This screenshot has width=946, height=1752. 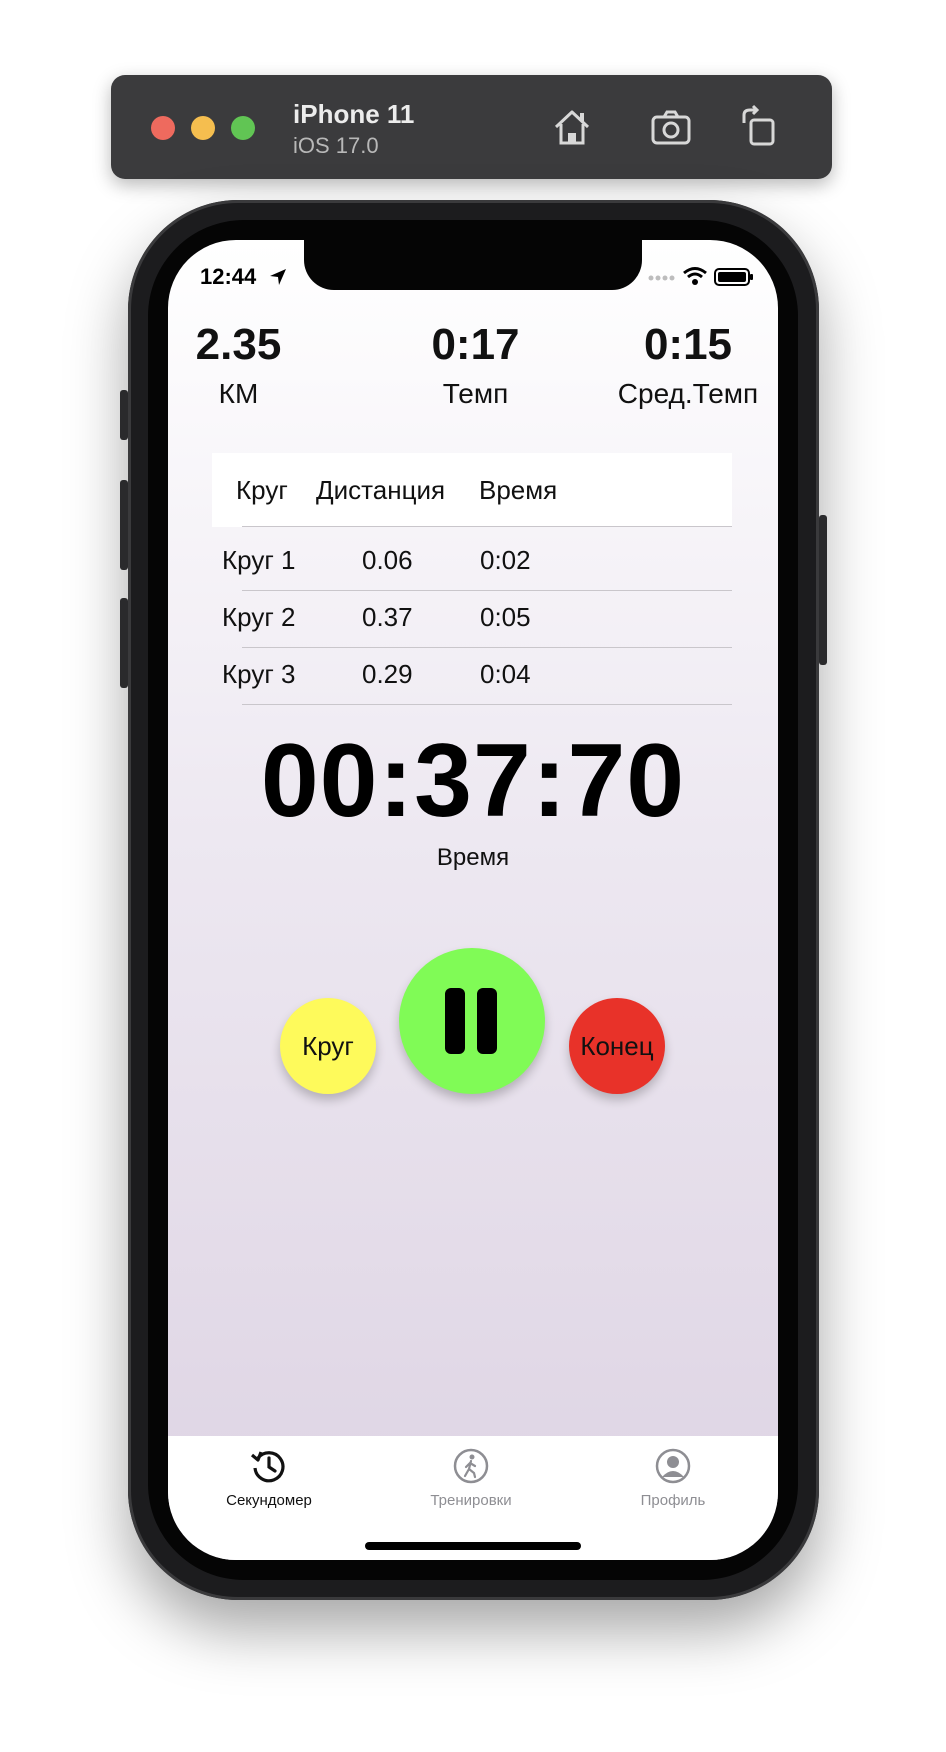 What do you see at coordinates (473, 857) in the screenshot?
I see `stopwatch-label: Время` at bounding box center [473, 857].